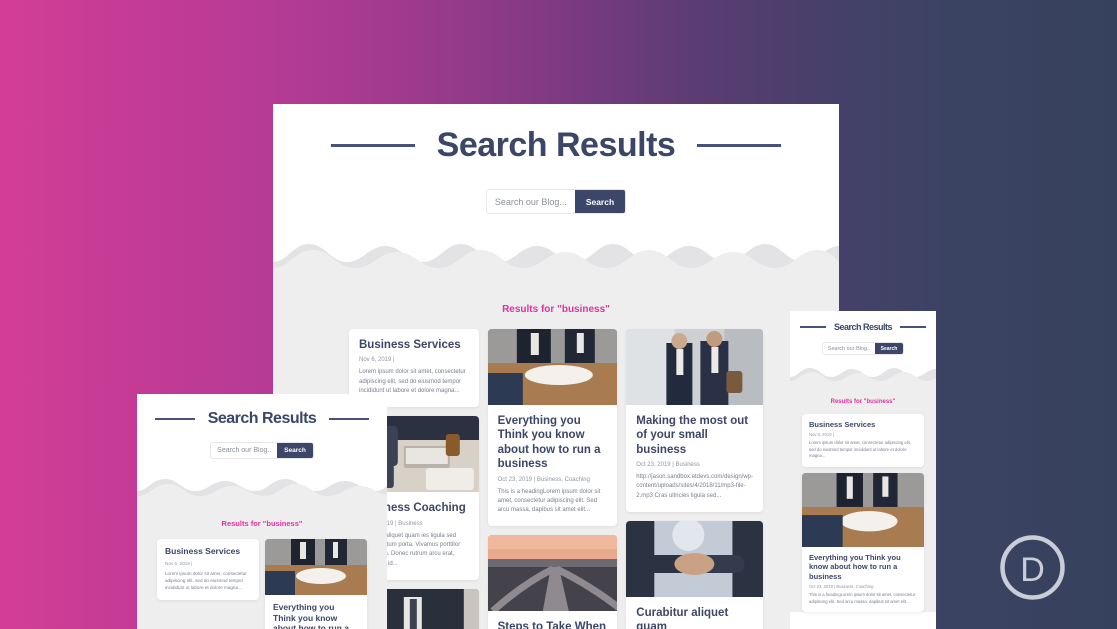 The image size is (1117, 629). I want to click on svg-text: D, so click(1032, 570).